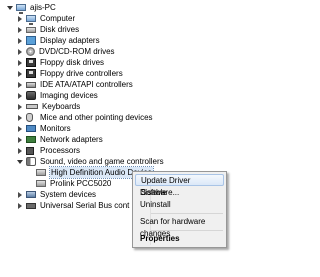 The image size is (320, 277). Describe the element at coordinates (102, 161) in the screenshot. I see `tree-item-label: Sound, video and game controllers` at that location.